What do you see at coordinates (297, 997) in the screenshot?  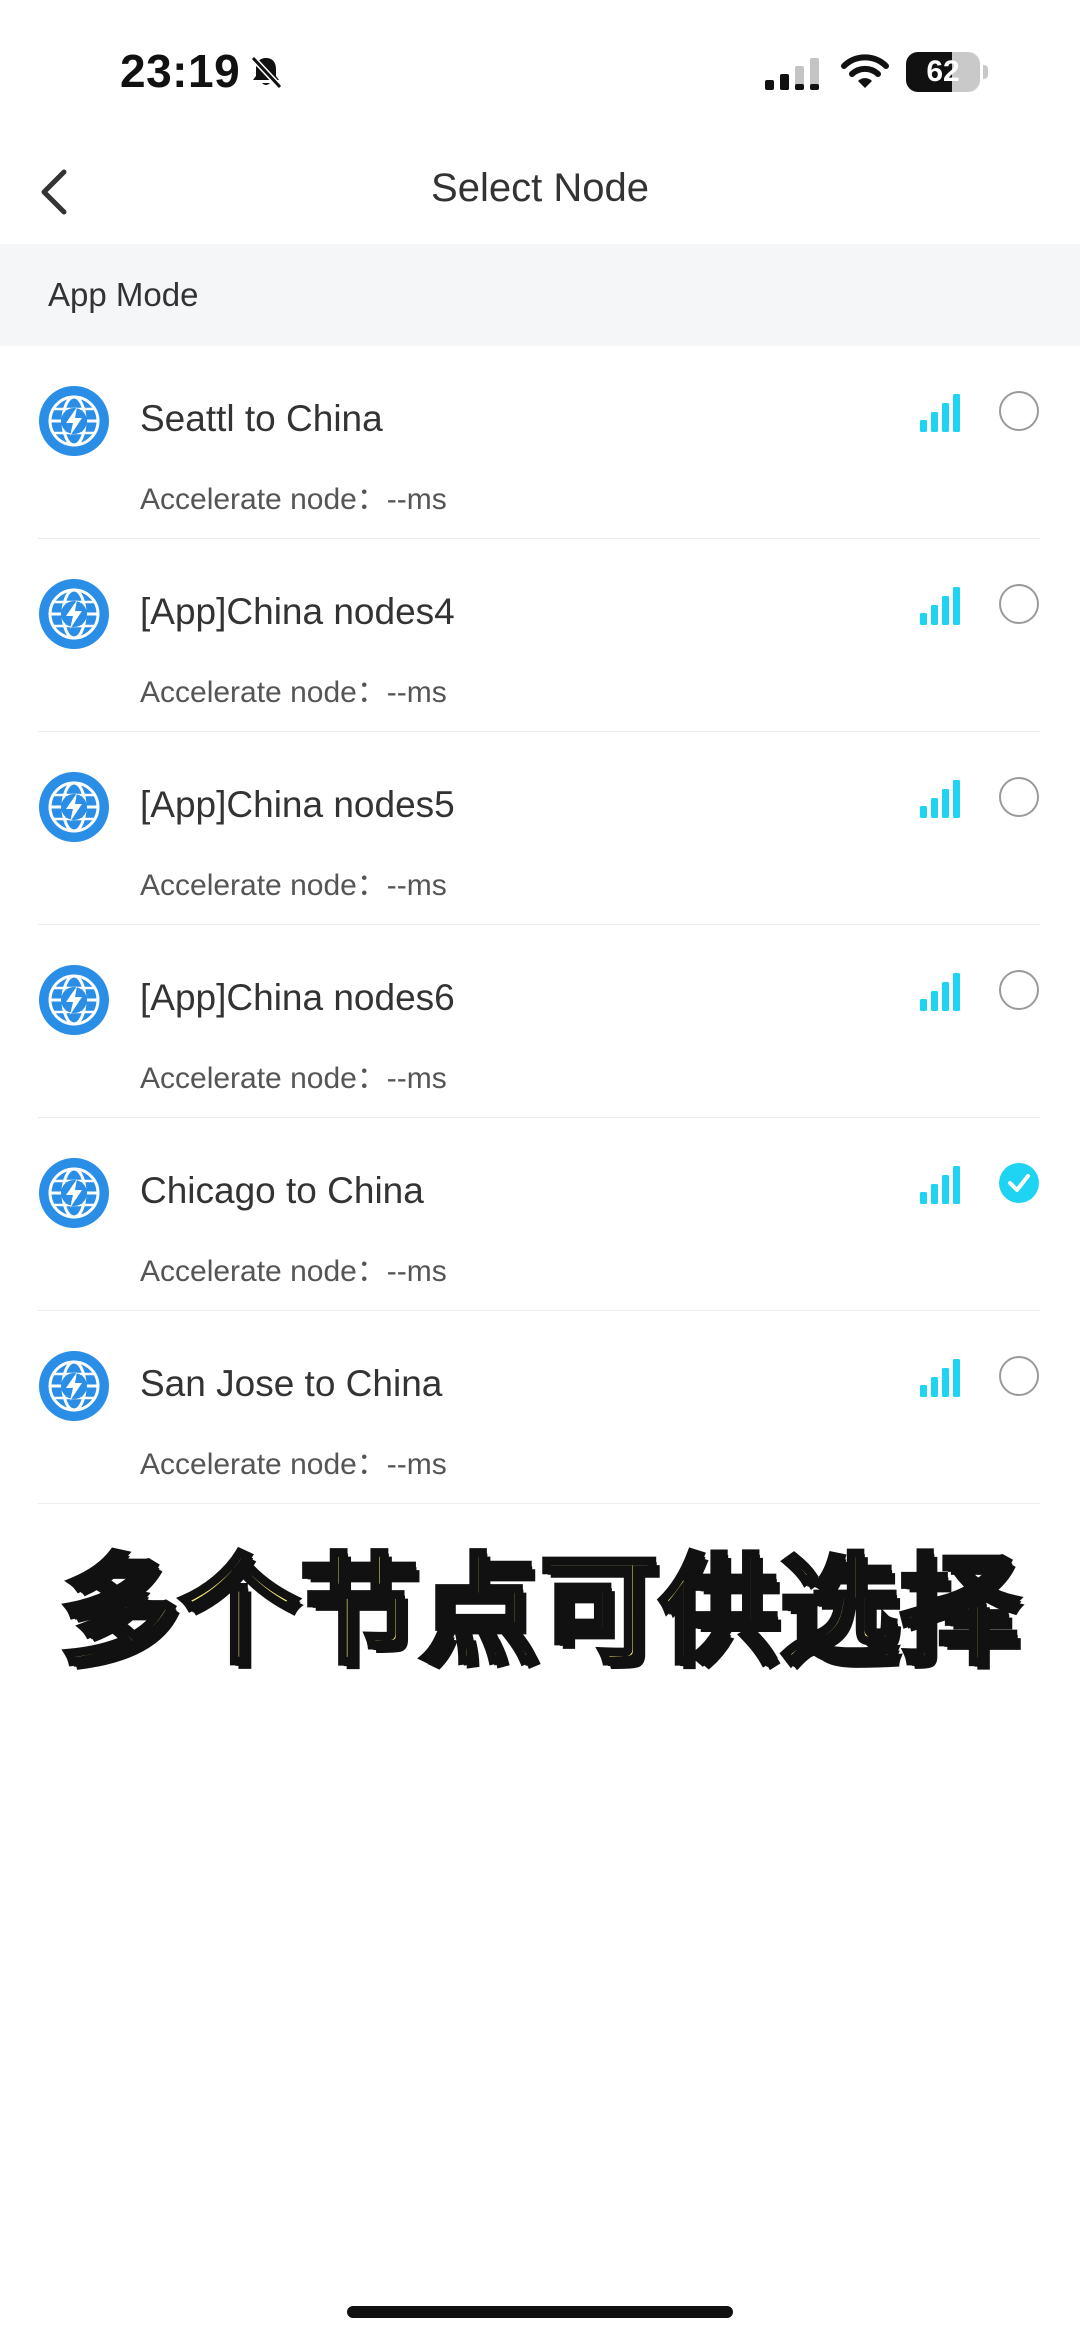 I see `node-name: [App]China nodes6` at bounding box center [297, 997].